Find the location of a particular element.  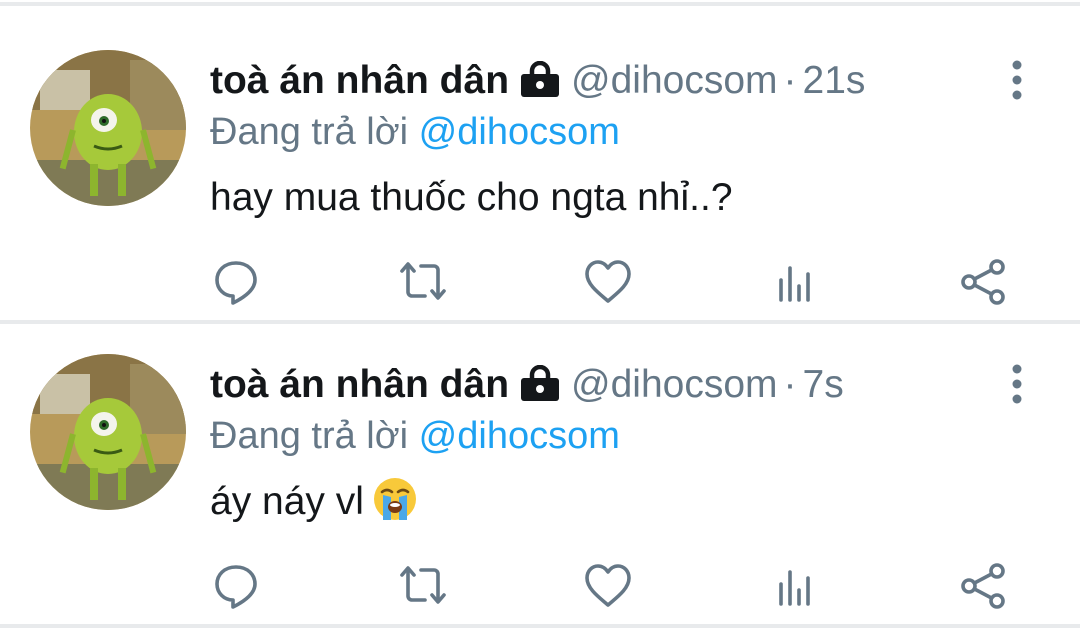

timestamp: 7s is located at coordinates (823, 384).